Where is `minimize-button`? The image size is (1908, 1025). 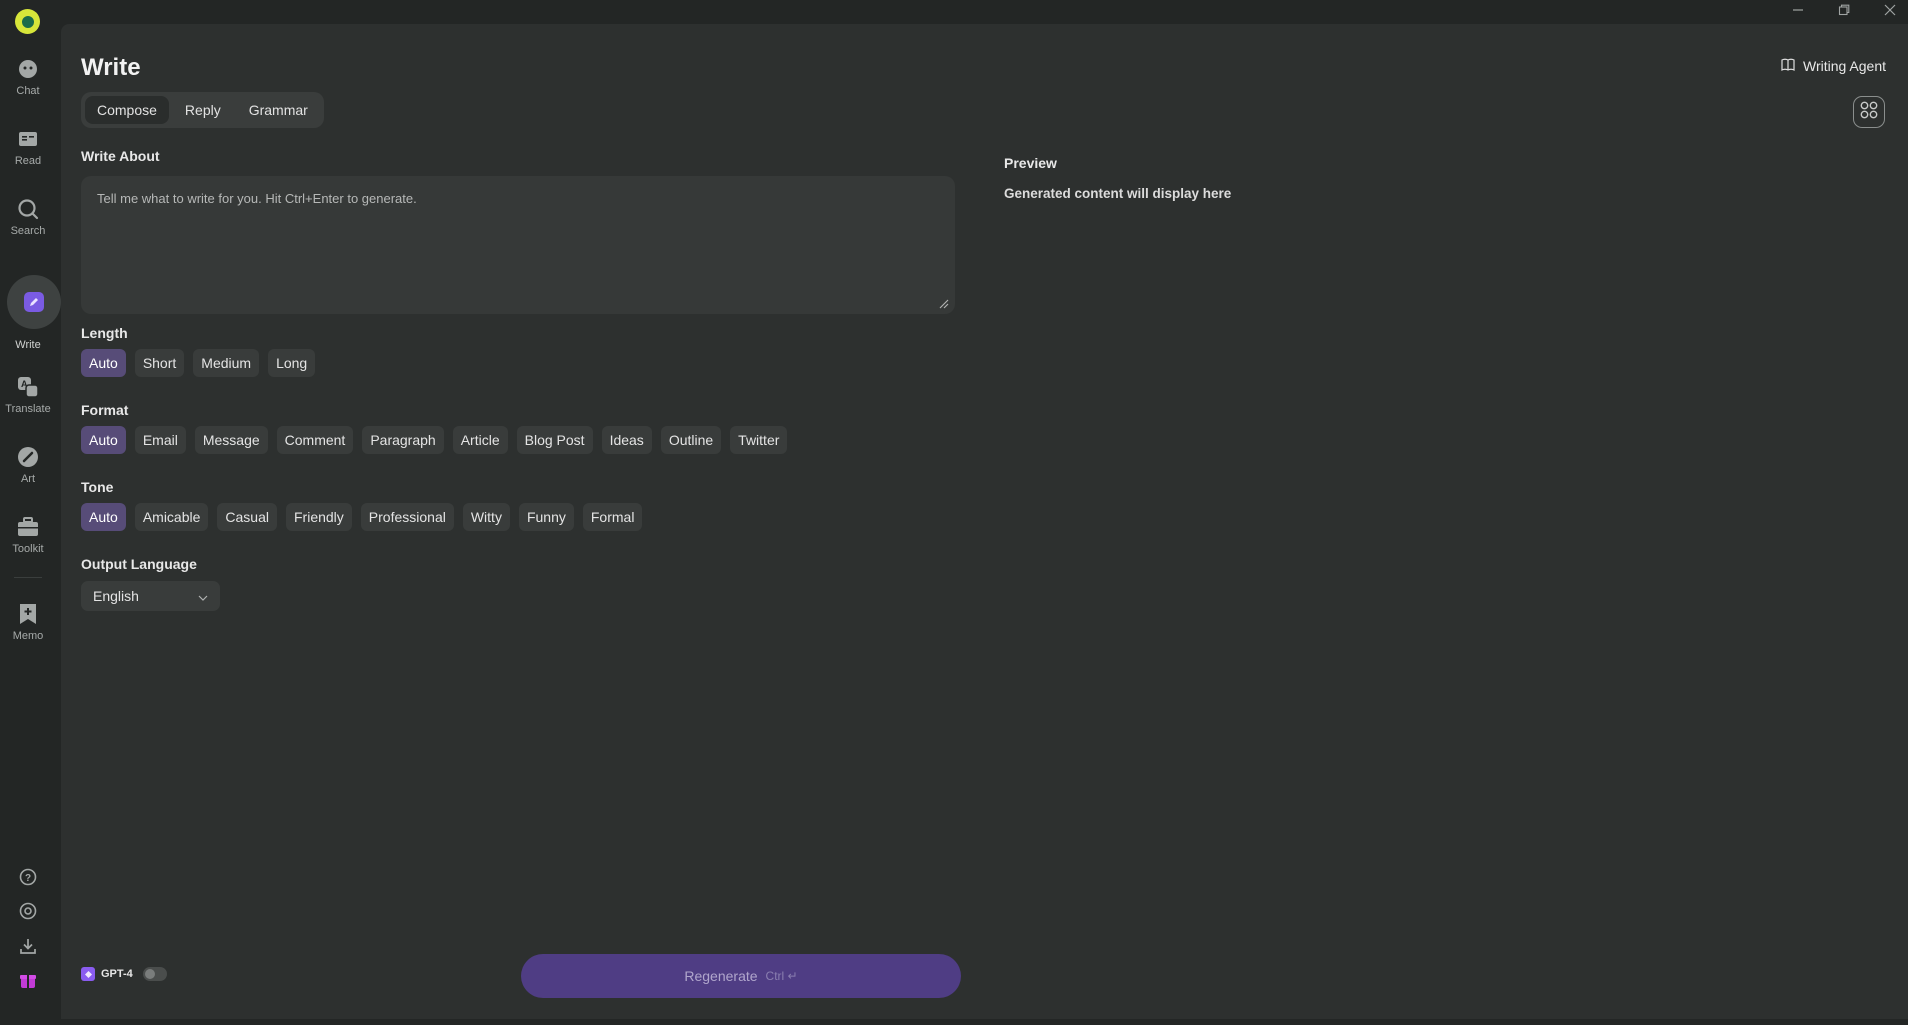 minimize-button is located at coordinates (1798, 12).